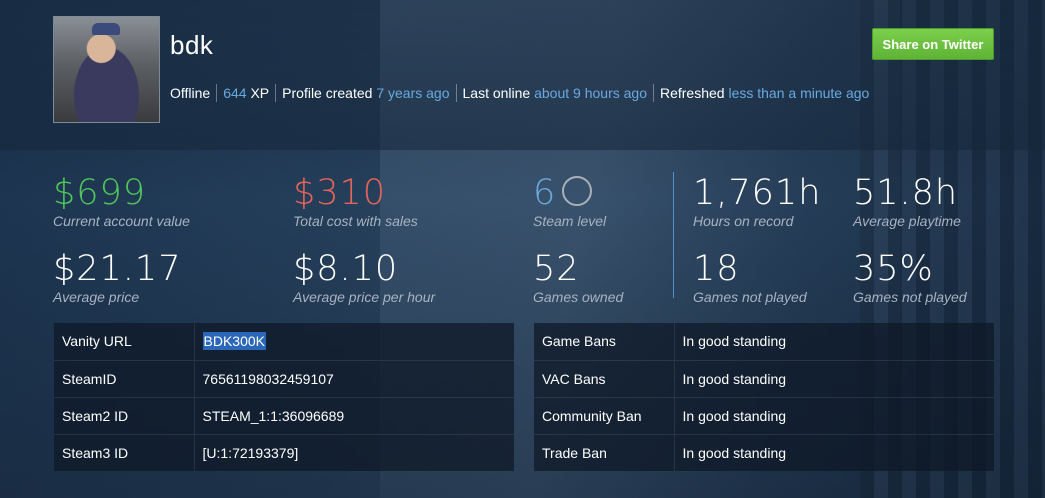 The image size is (1045, 498). What do you see at coordinates (354, 378) in the screenshot?
I see `row-value: 76561198032459107` at bounding box center [354, 378].